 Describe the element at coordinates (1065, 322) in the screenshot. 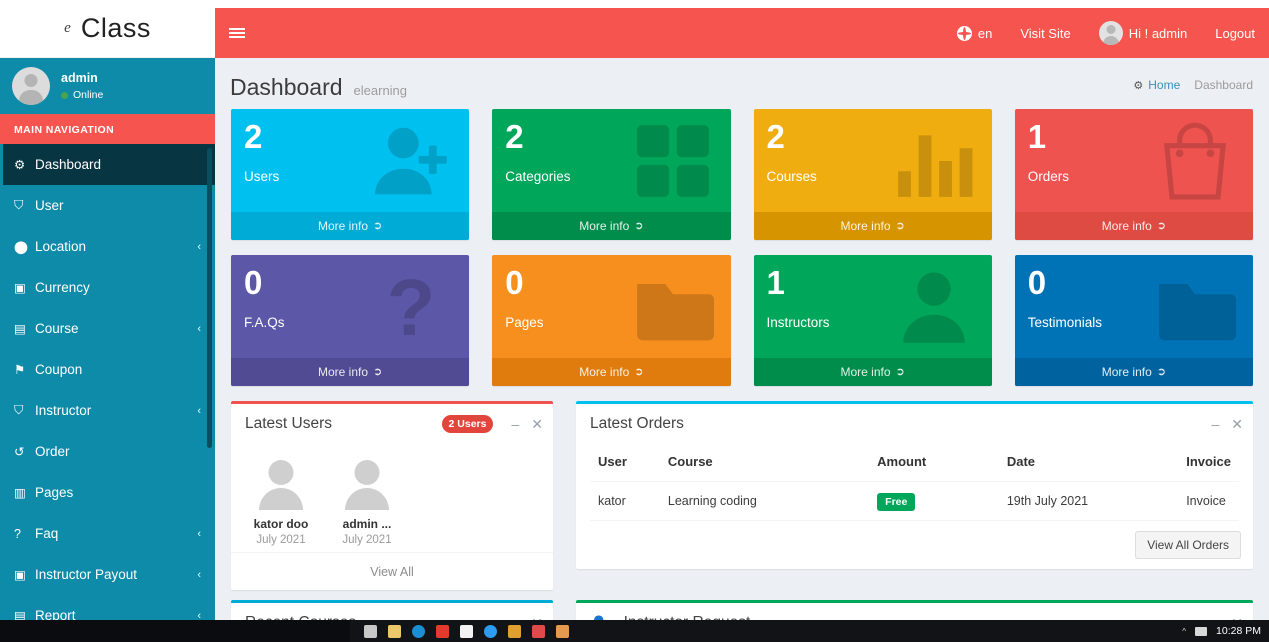

I see `info-box-label: Testimonials` at that location.